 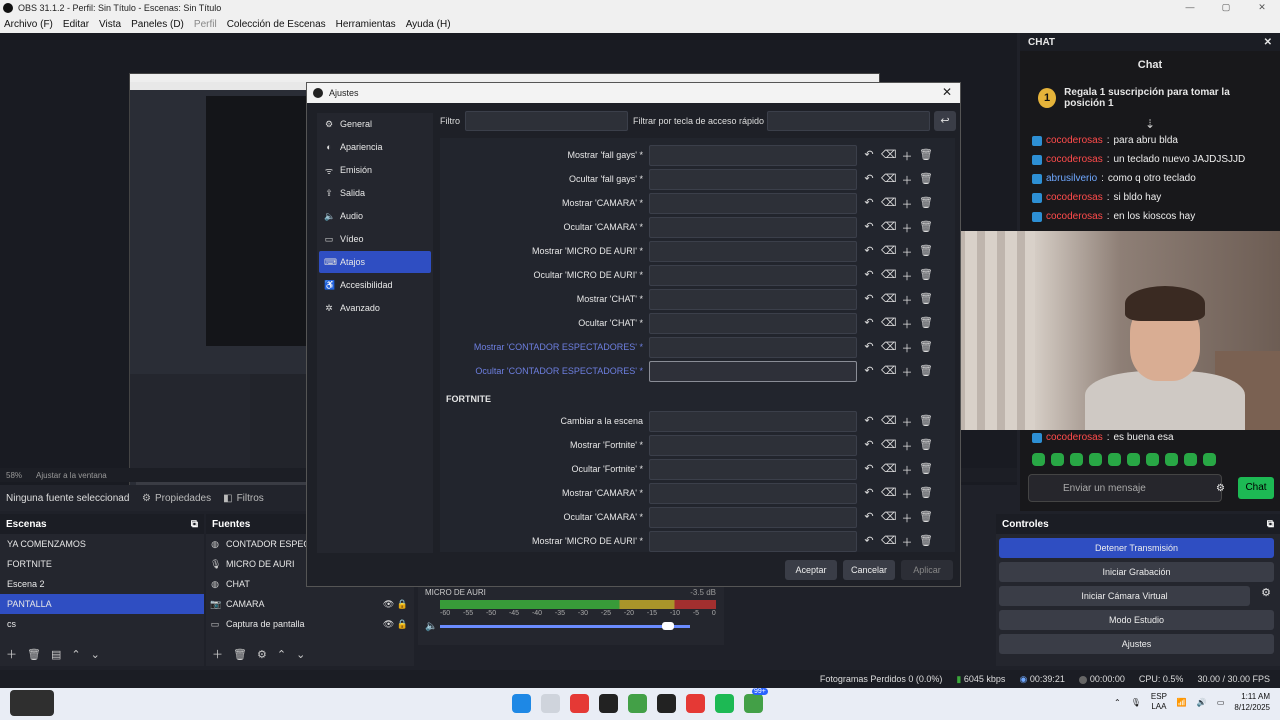 I want to click on close-button: ✕, so click(x=1262, y=7).